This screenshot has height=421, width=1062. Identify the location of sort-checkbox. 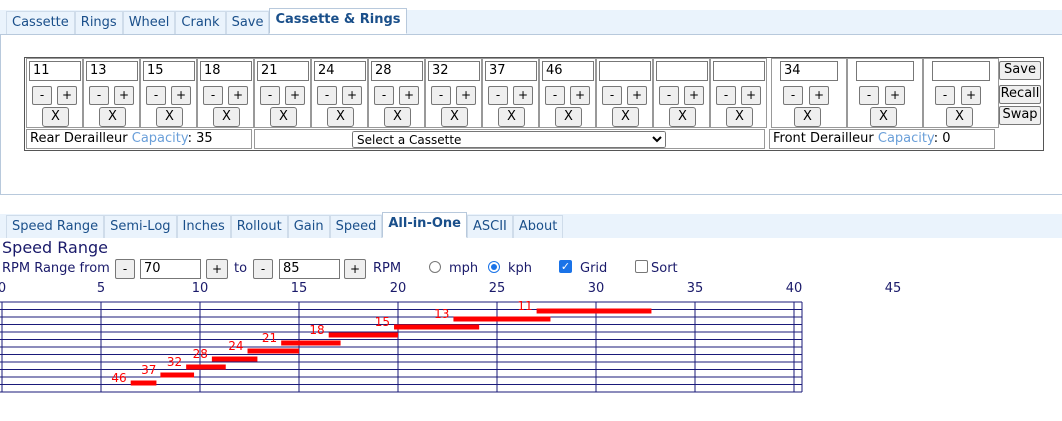
(641, 266).